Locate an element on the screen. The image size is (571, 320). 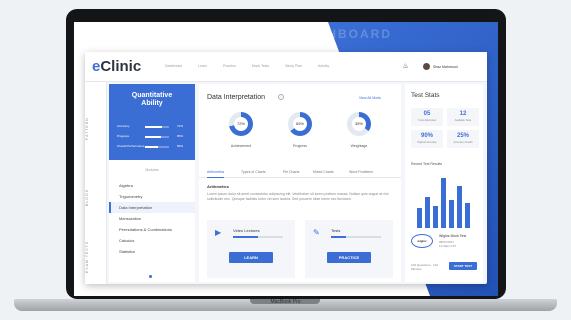
weightage-donut: 35% is located at coordinates (359, 124).